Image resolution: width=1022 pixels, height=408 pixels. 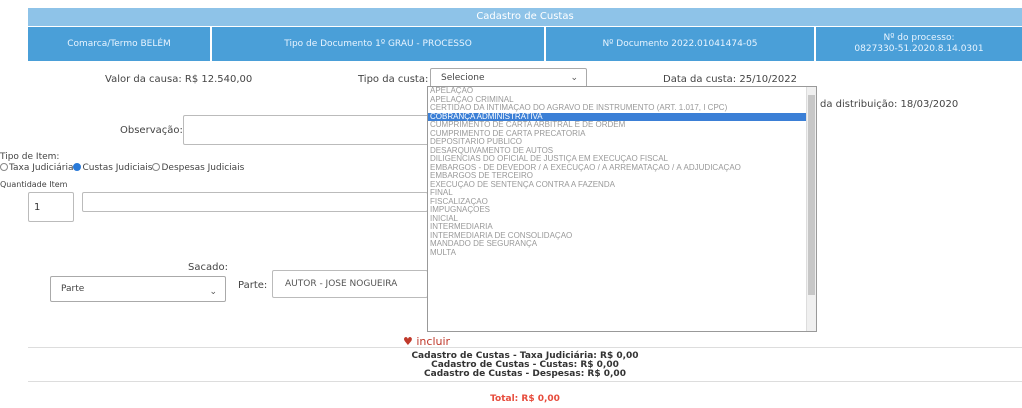 I want to click on radio-checked-icon, so click(x=77, y=167).